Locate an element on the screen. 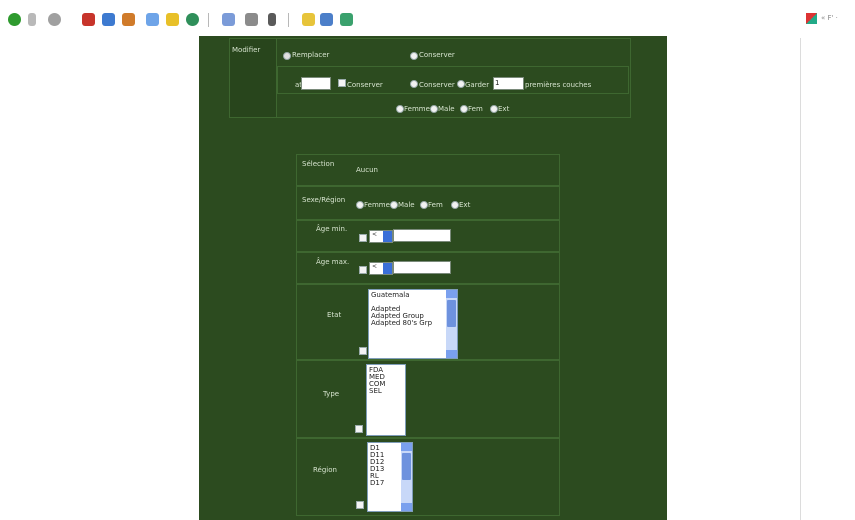 This screenshot has width=855, height=520. age-max-label: Âge max. is located at coordinates (333, 262).